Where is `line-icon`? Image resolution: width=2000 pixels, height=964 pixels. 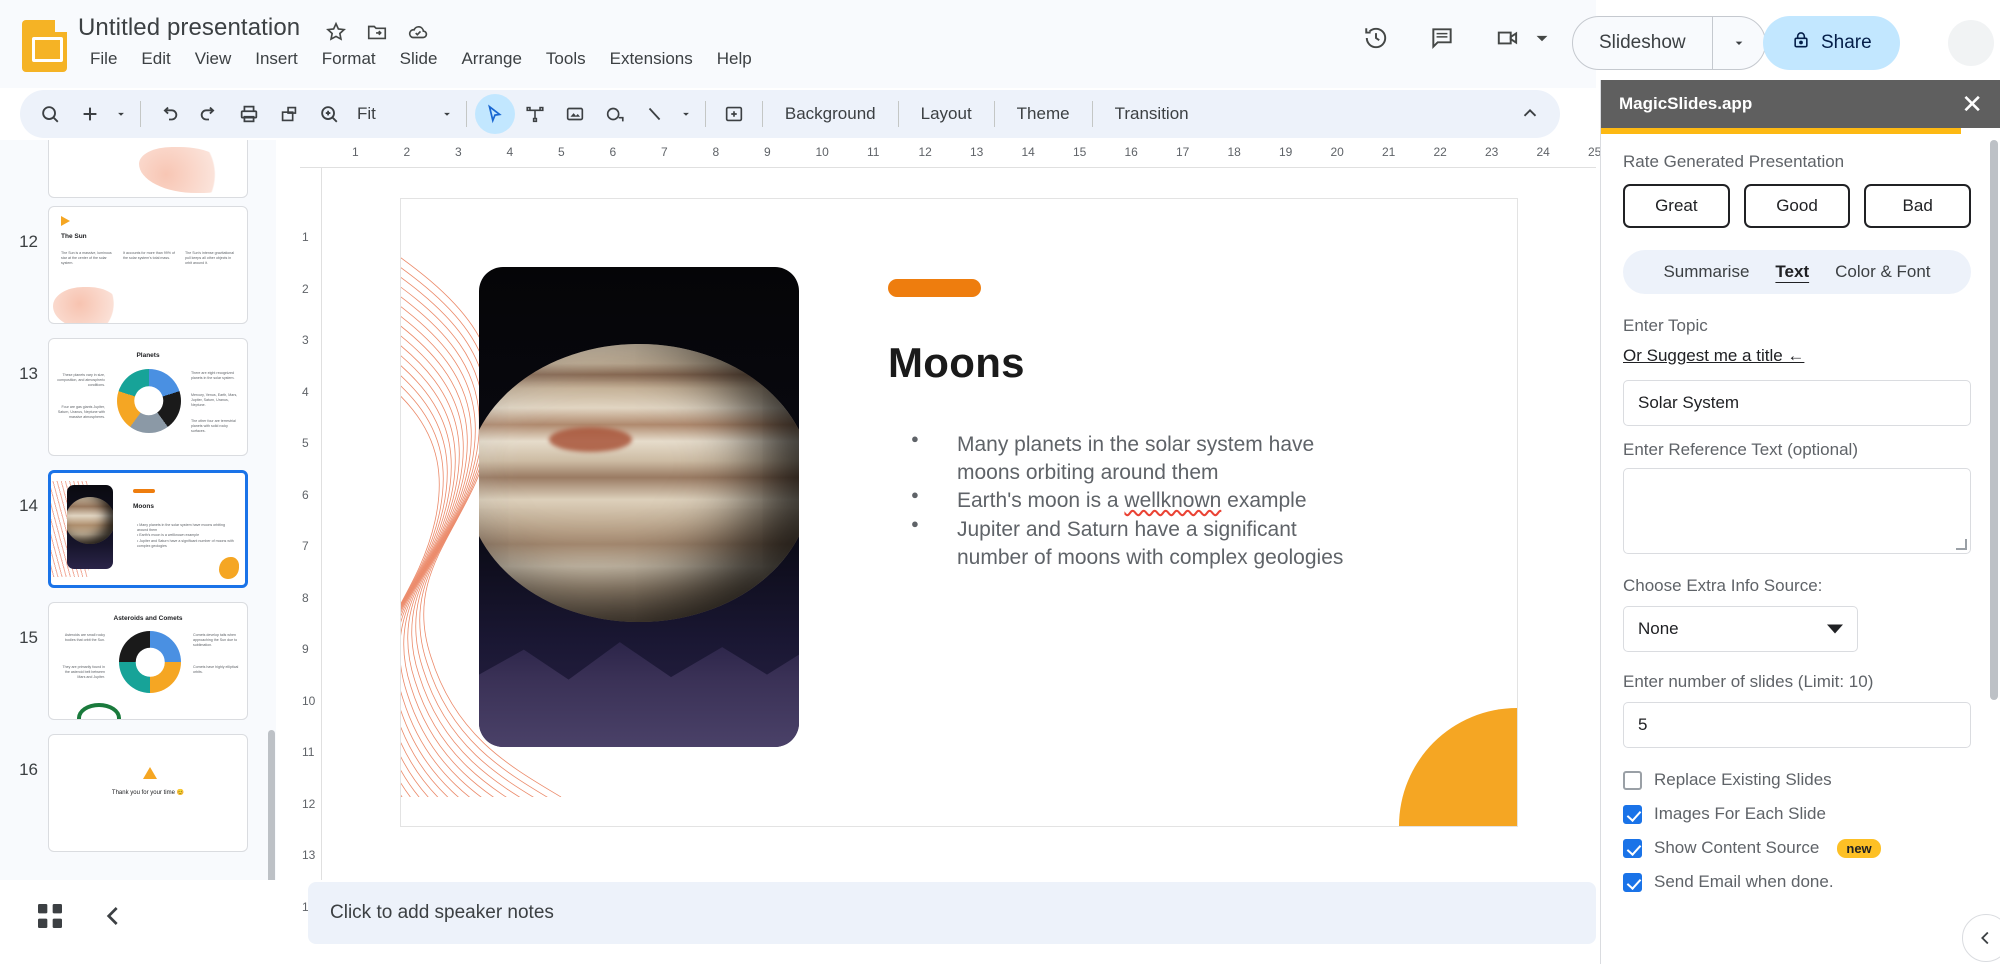 line-icon is located at coordinates (655, 114).